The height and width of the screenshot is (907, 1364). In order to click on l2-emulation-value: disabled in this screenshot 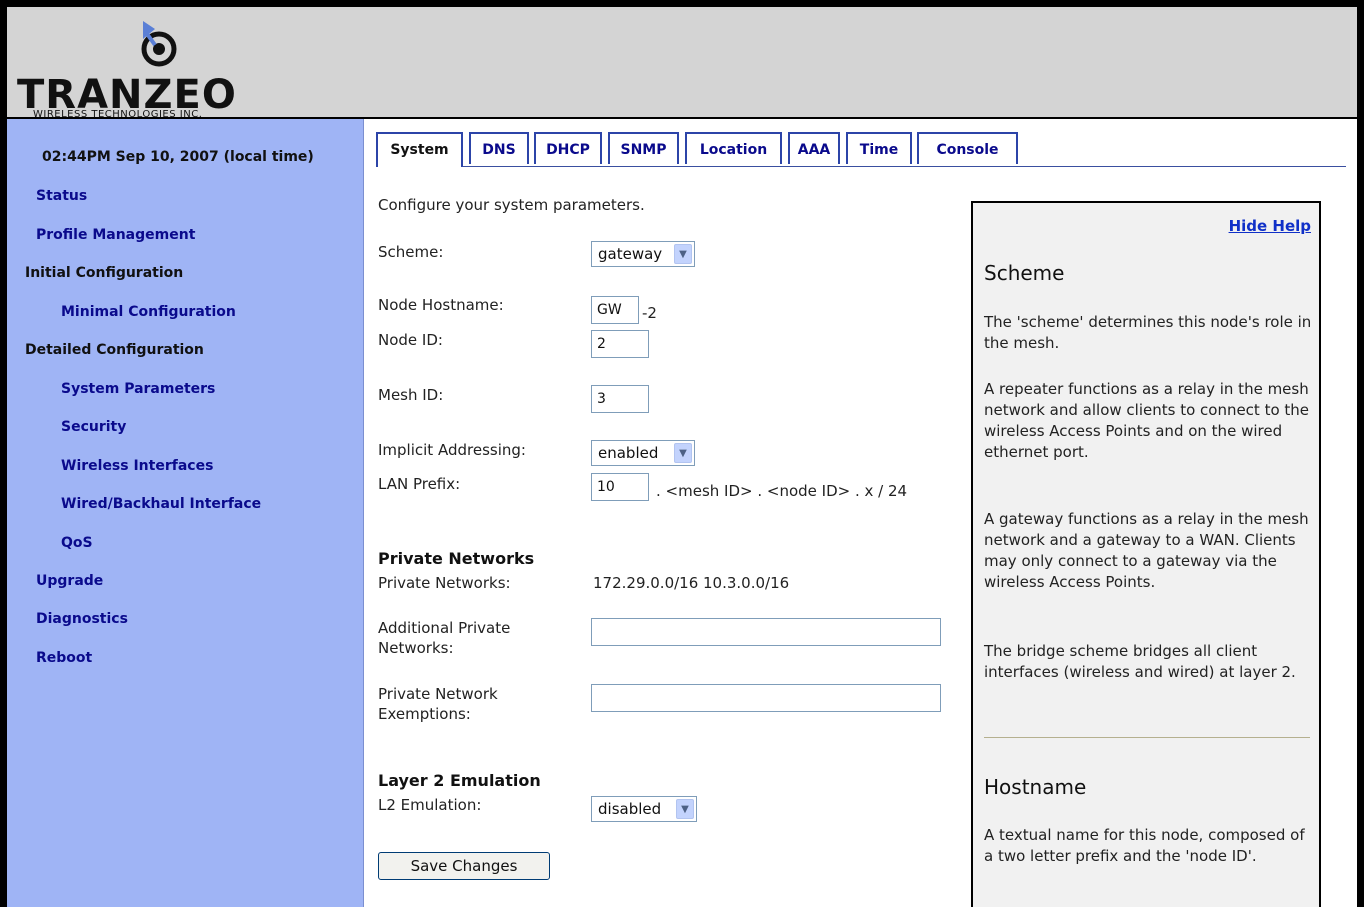, I will do `click(630, 809)`.